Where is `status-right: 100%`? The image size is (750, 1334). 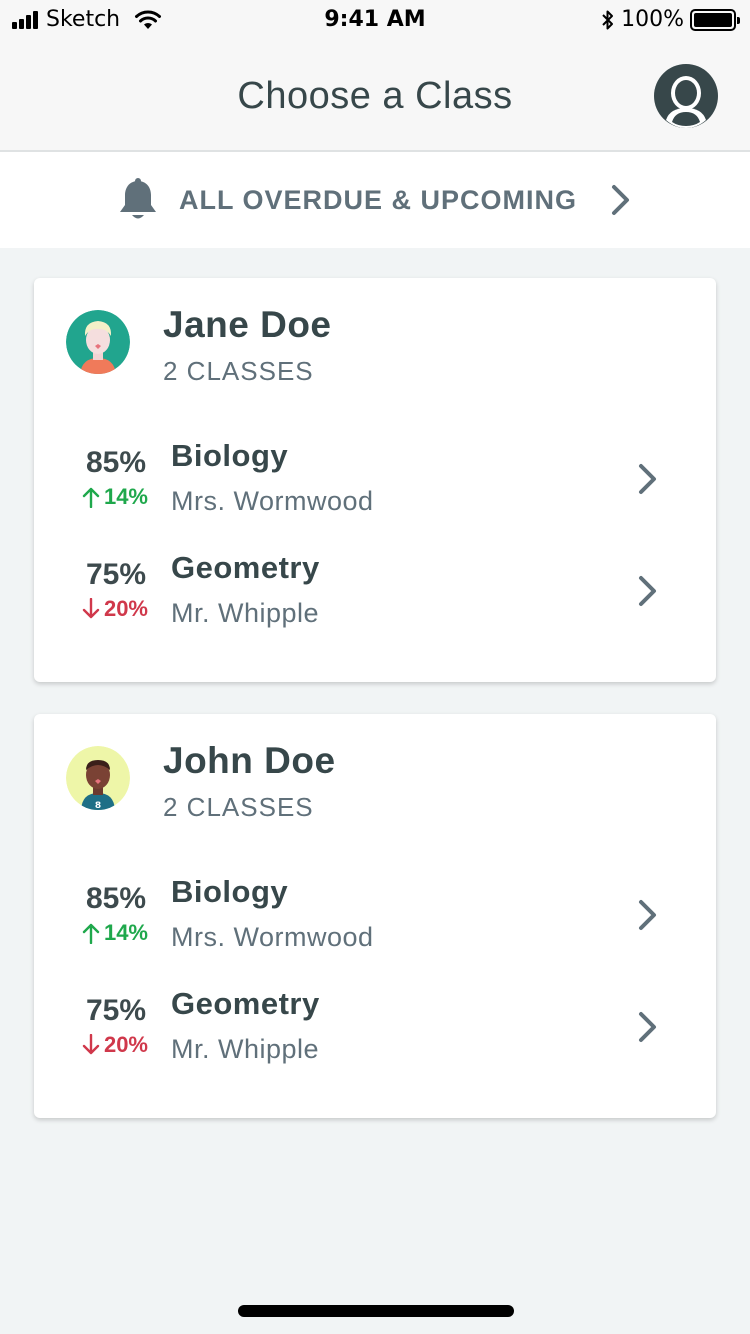
status-right: 100% is located at coordinates (670, 19).